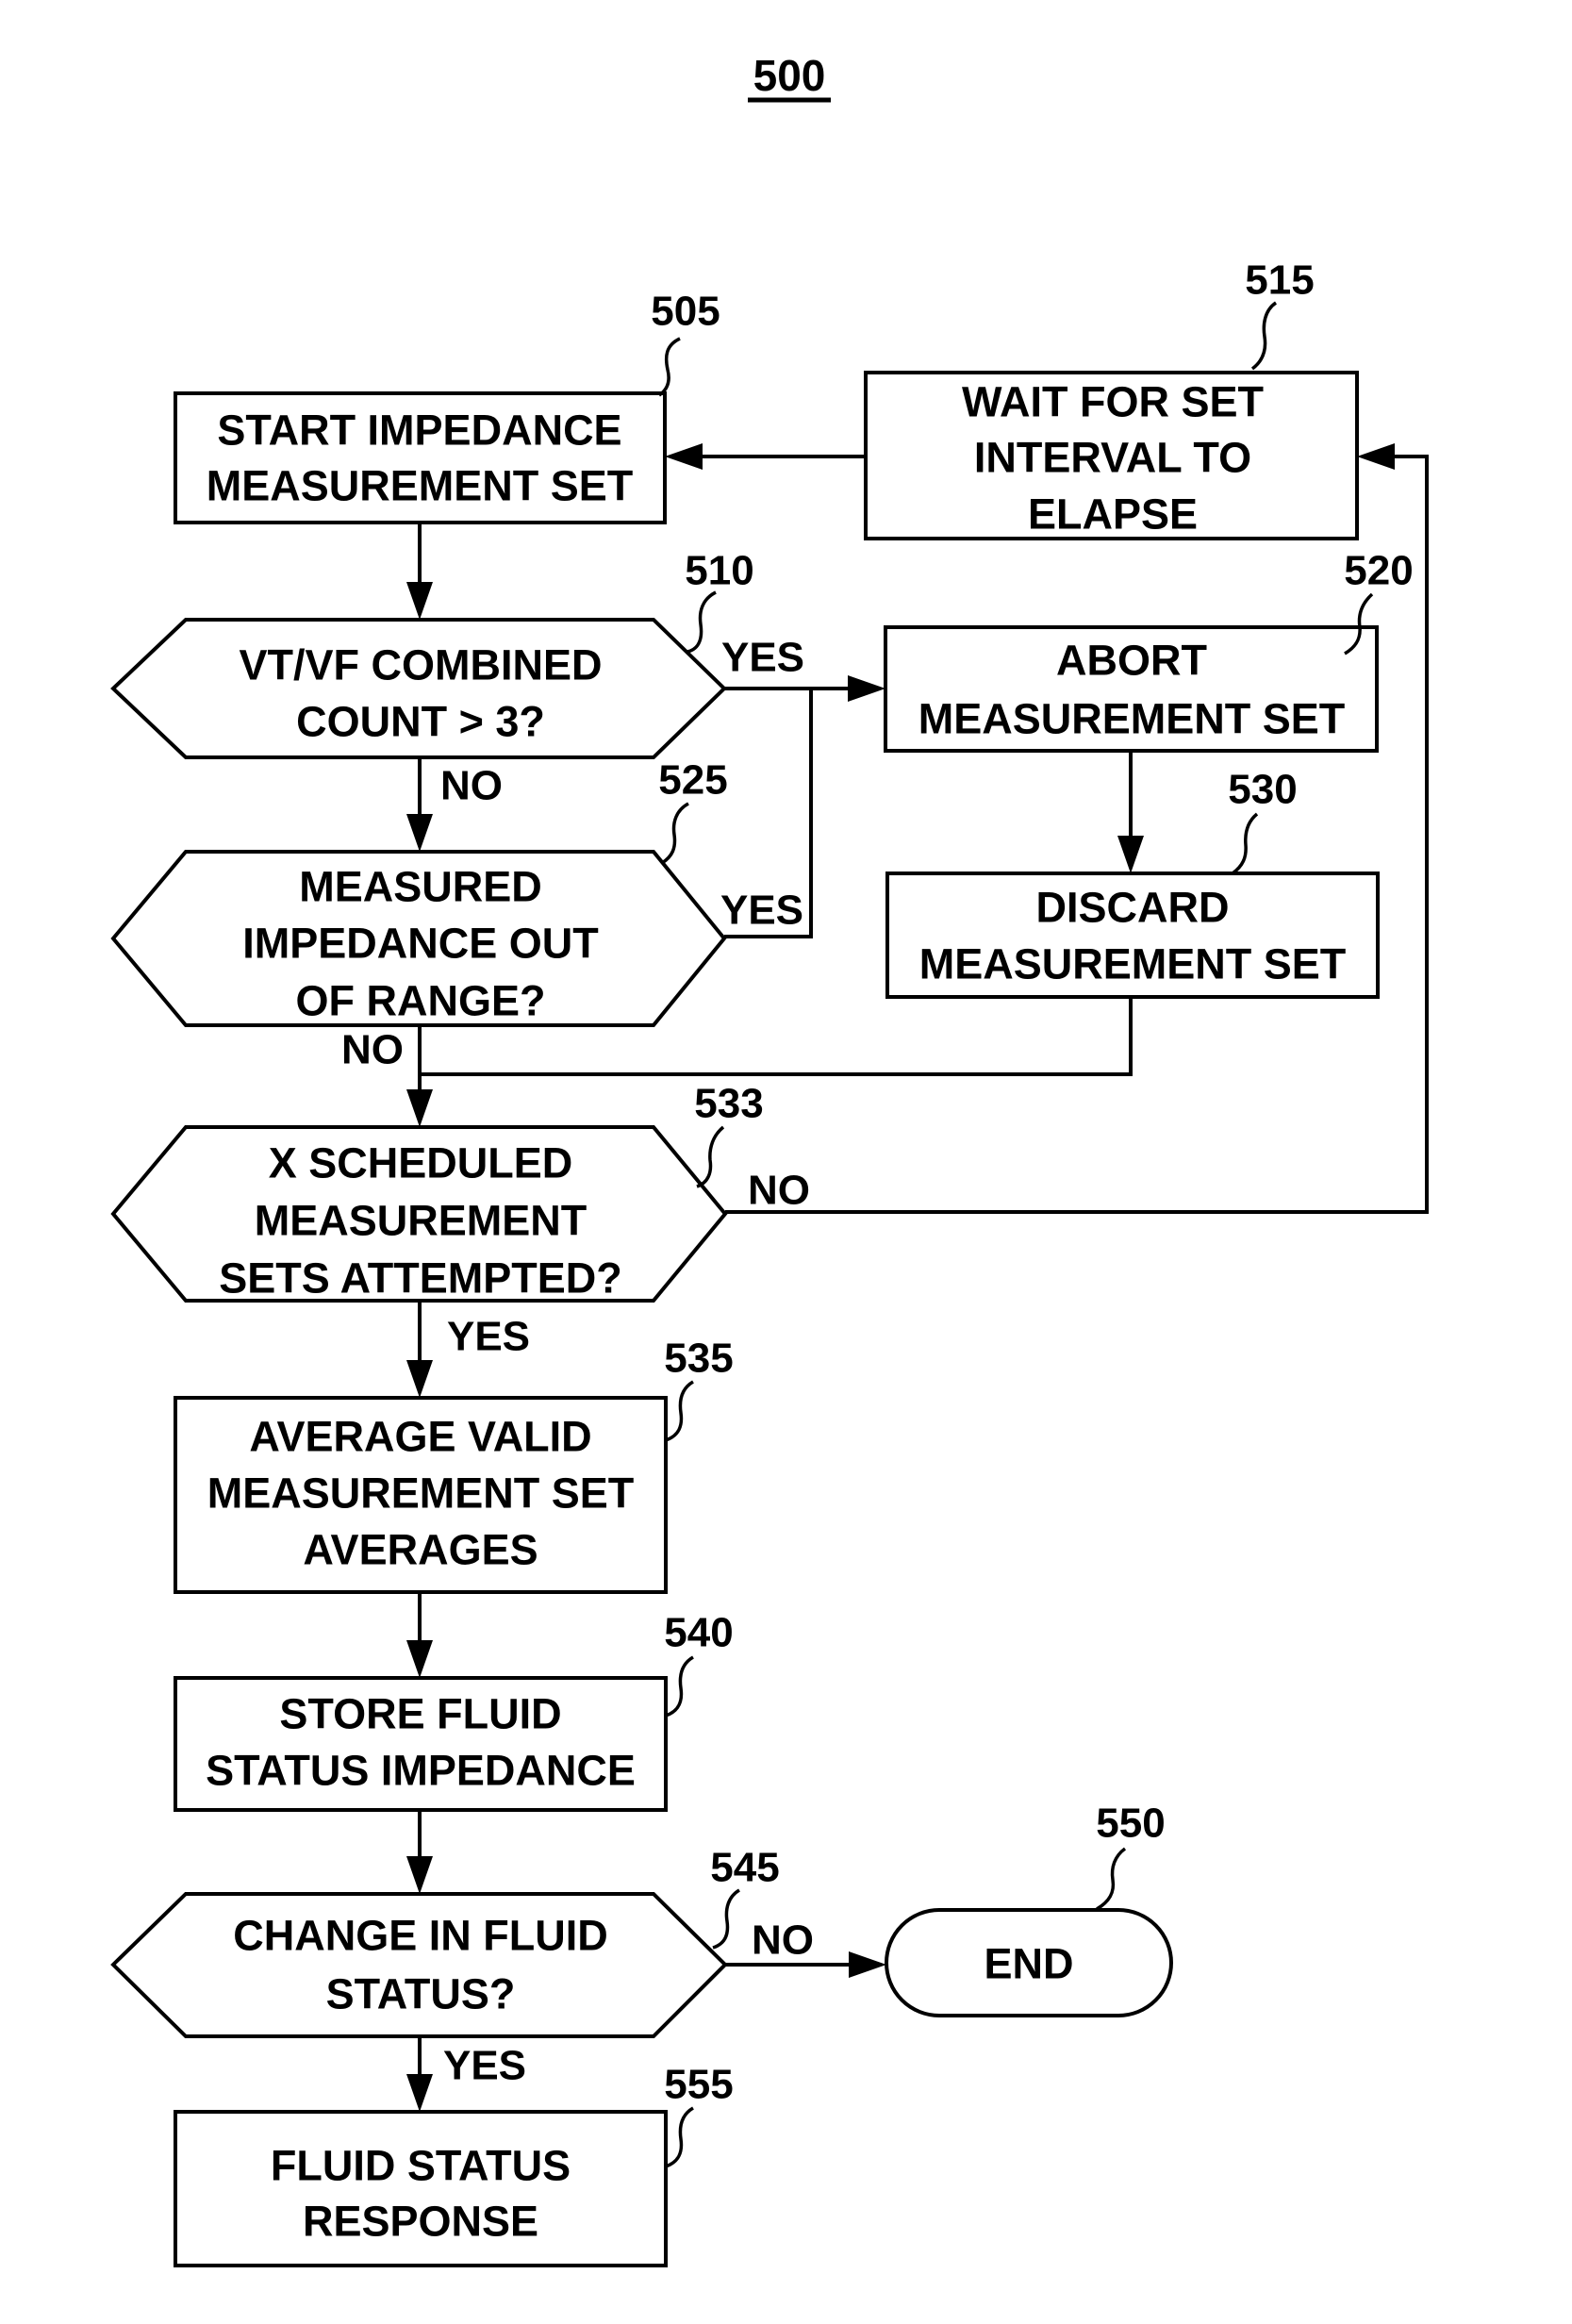 The image size is (1572, 2324). What do you see at coordinates (421, 1994) in the screenshot?
I see `node-545-line-2: STATUS?` at bounding box center [421, 1994].